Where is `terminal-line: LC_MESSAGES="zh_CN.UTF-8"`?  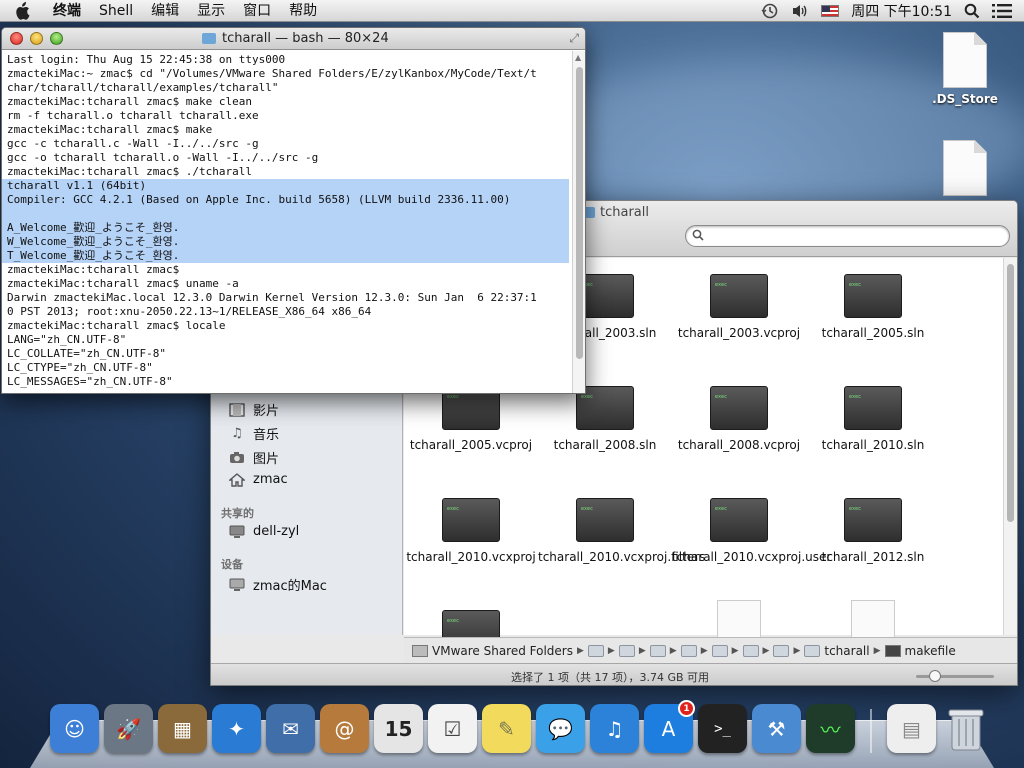
terminal-line: LC_MESSAGES="zh_CN.UTF-8" is located at coordinates (90, 381).